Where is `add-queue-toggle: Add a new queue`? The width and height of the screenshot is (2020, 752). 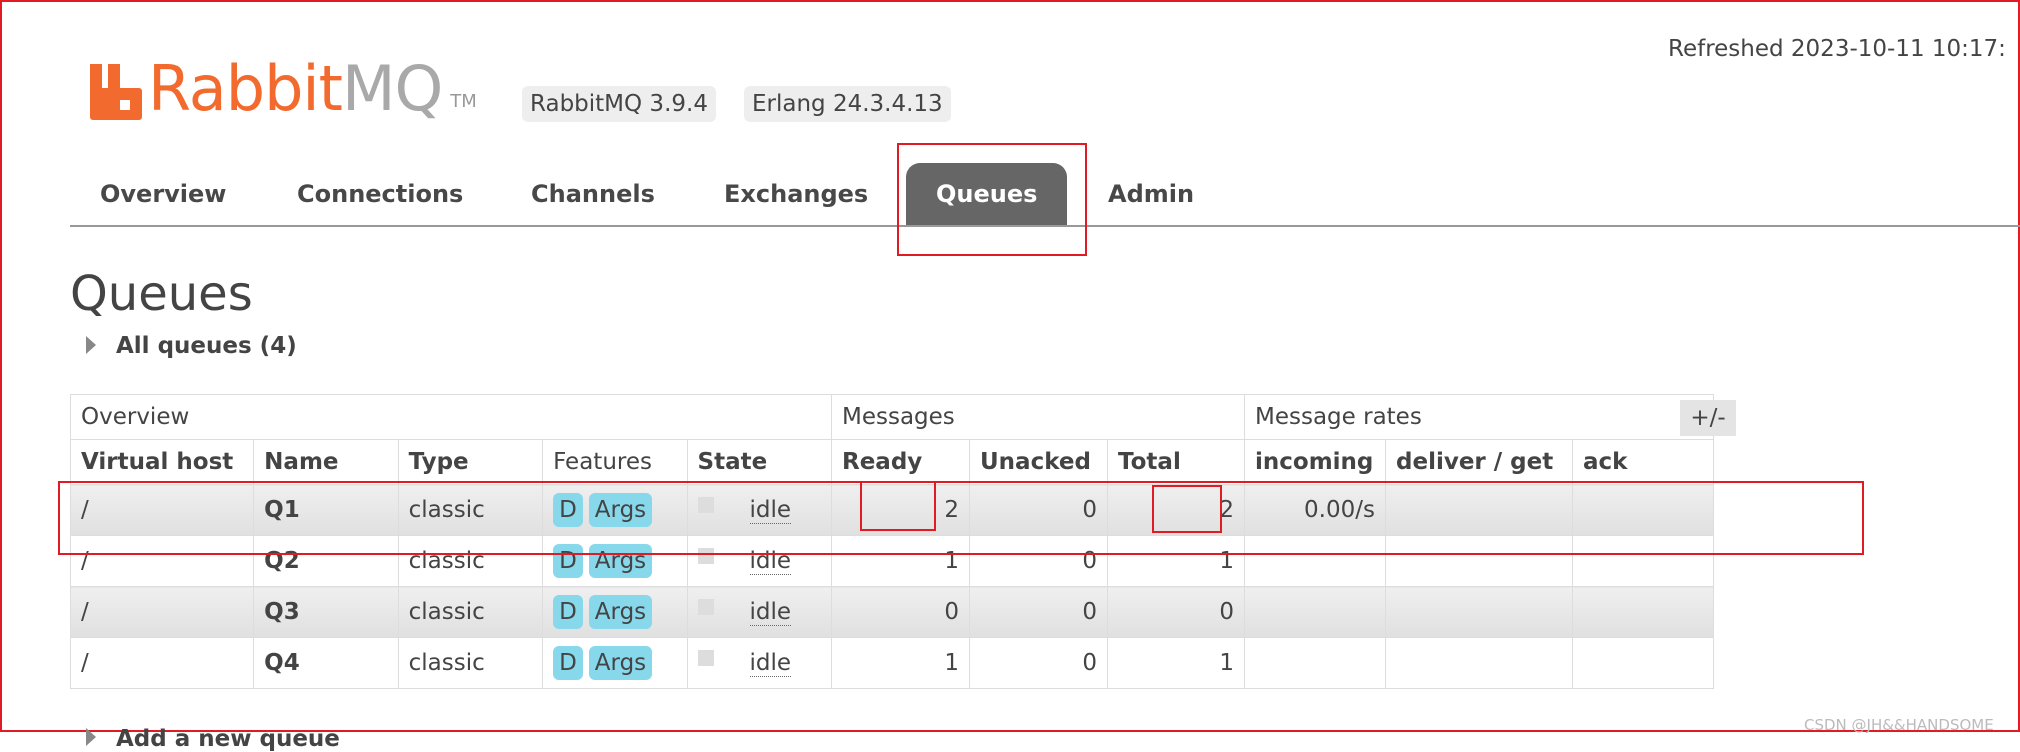
add-queue-toggle: Add a new queue is located at coordinates (213, 739).